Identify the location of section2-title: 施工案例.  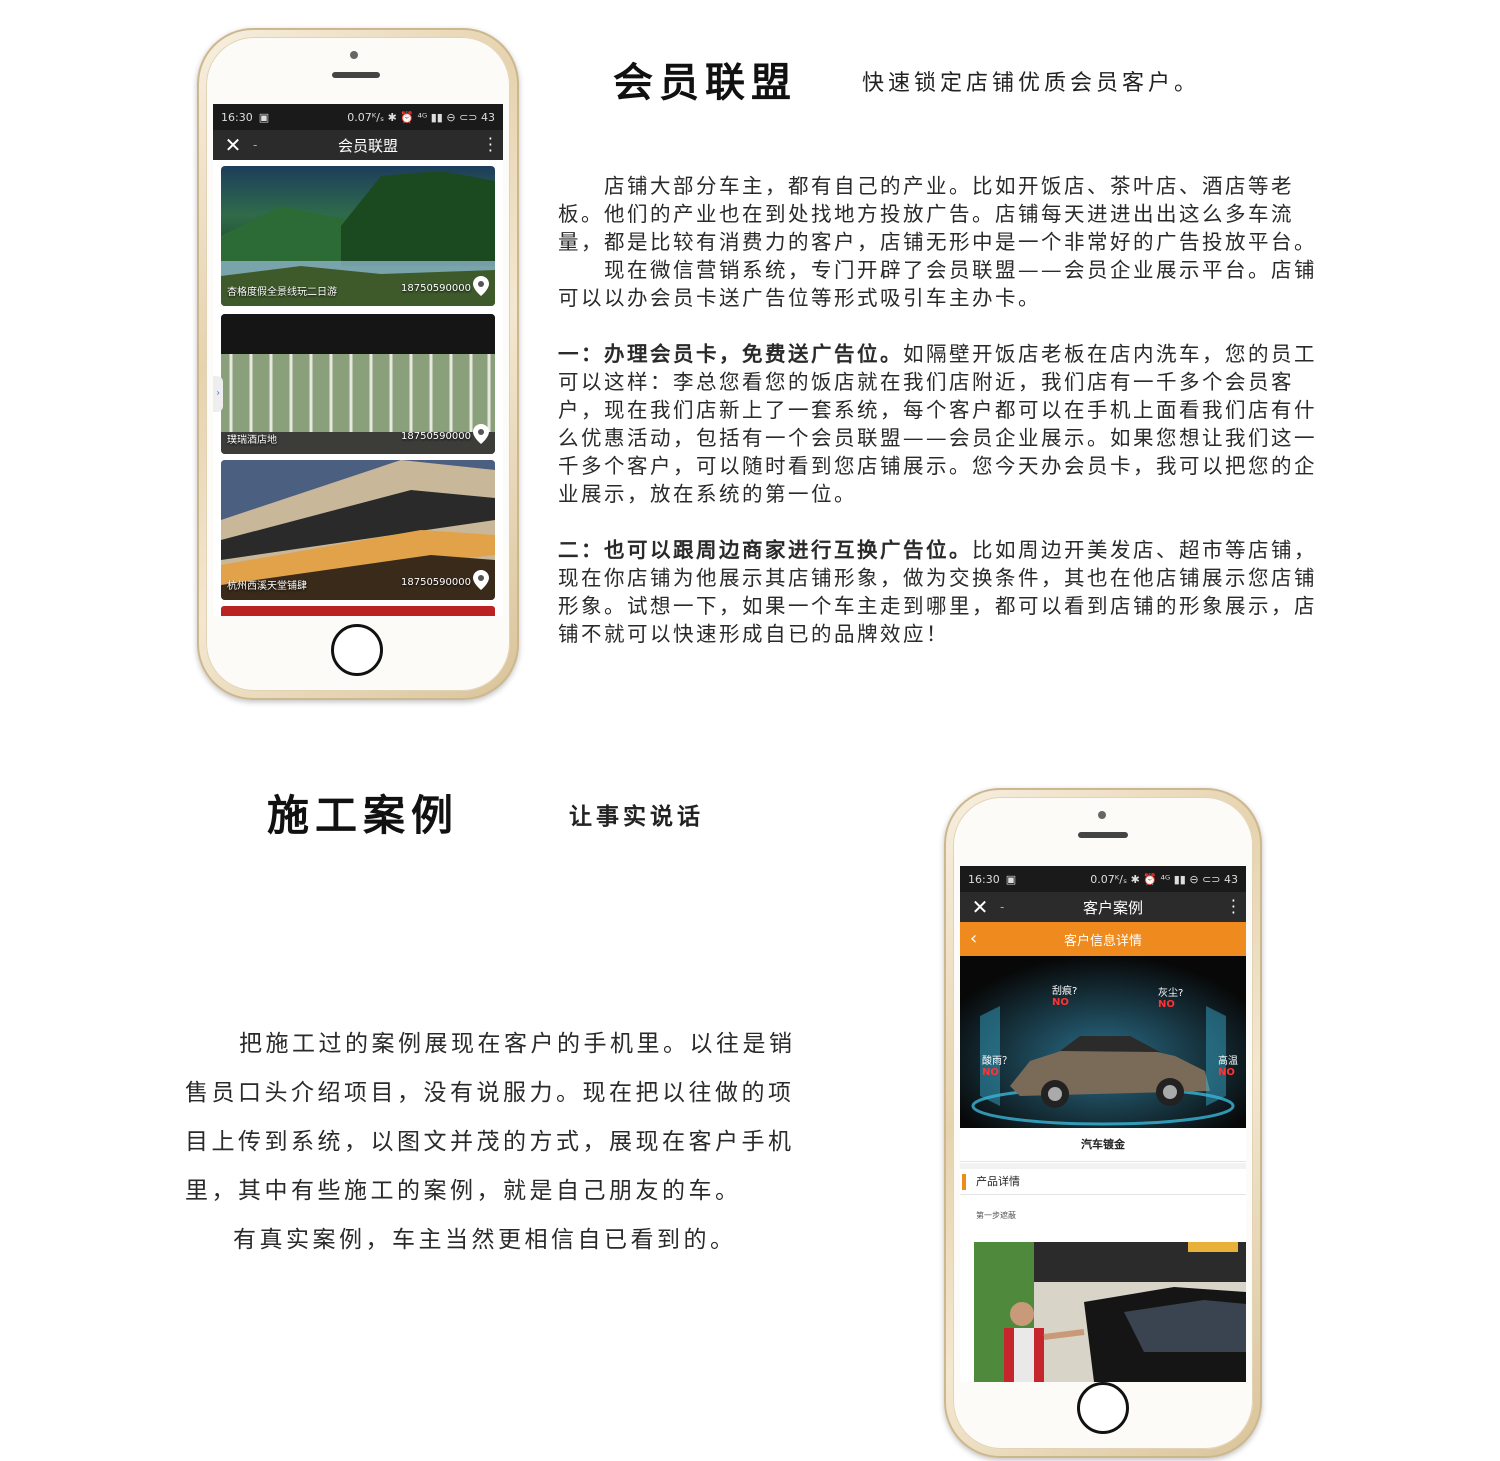
(363, 815).